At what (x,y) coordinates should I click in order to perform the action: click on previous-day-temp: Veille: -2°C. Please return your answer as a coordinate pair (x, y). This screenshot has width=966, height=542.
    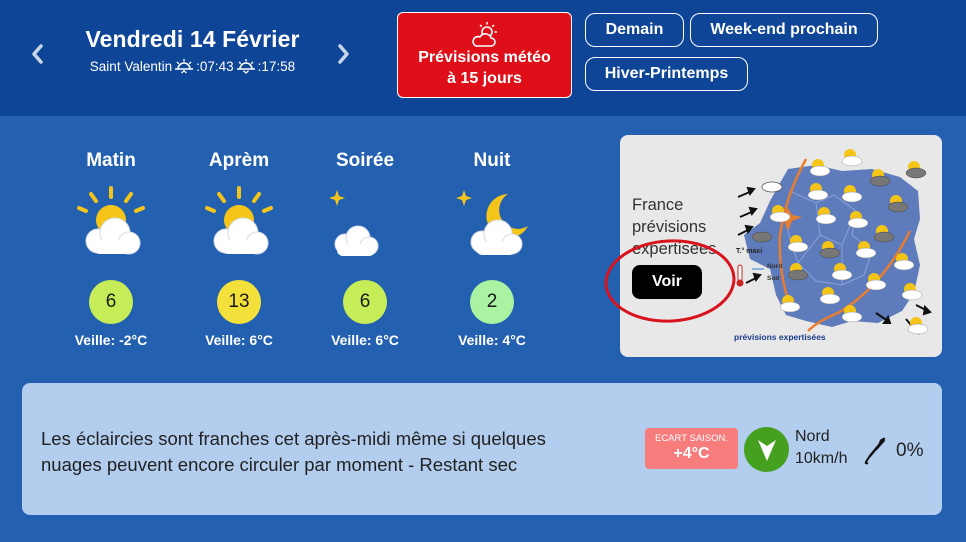
    Looking at the image, I should click on (111, 340).